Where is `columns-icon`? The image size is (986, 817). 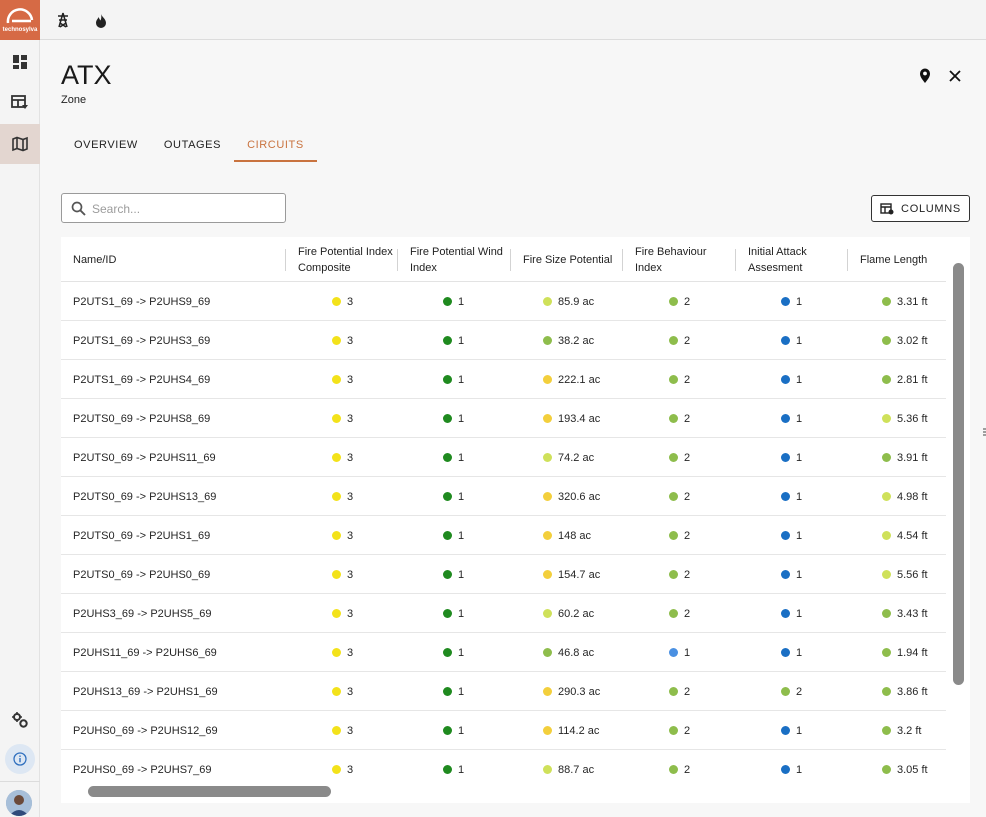 columns-icon is located at coordinates (887, 208).